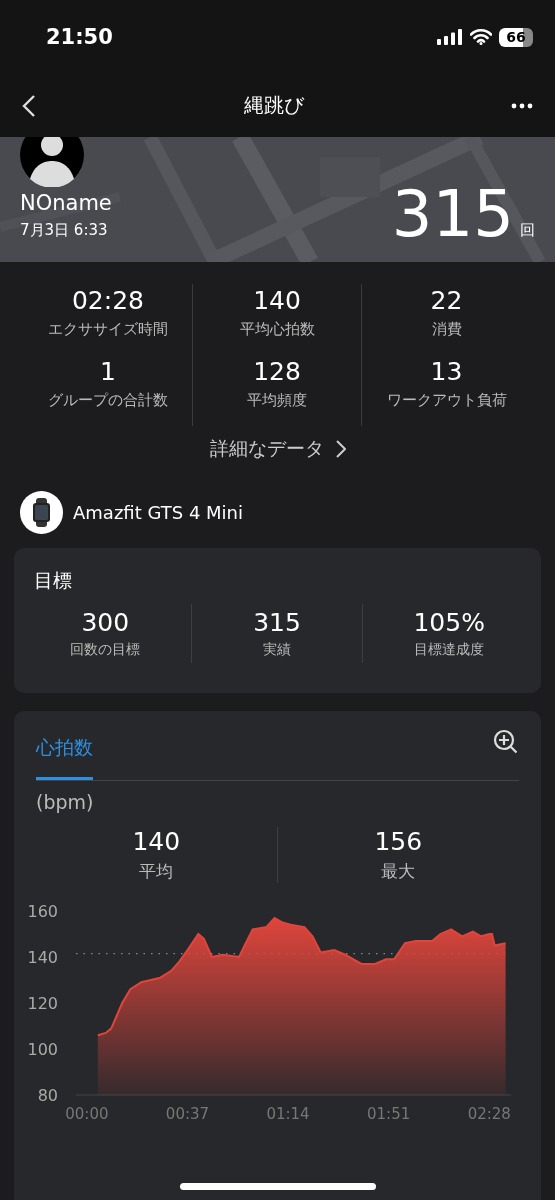 The height and width of the screenshot is (1200, 555). I want to click on stat-label: グループの合計数, so click(108, 400).